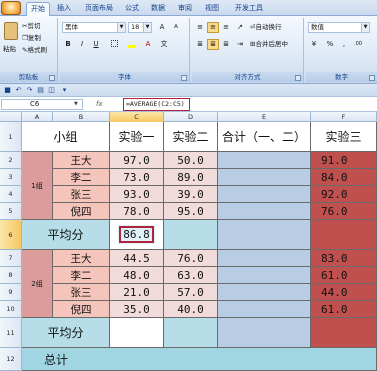  I want to click on column-header-b: B, so click(81, 117).